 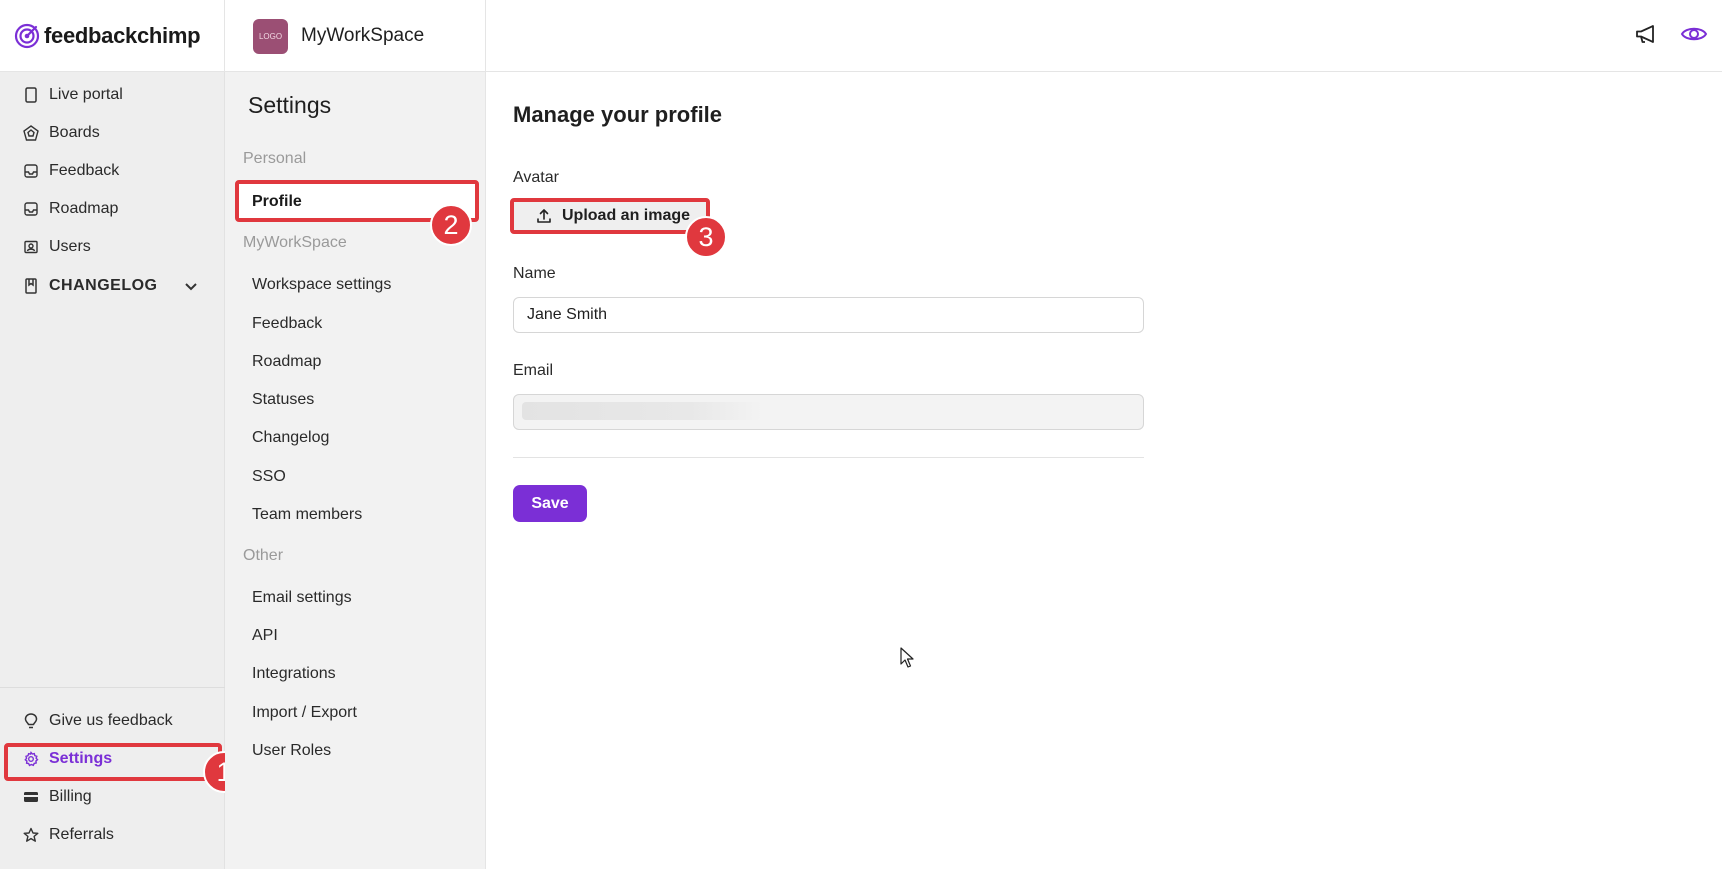 I want to click on workspace-avatar: LOGO, so click(x=270, y=36).